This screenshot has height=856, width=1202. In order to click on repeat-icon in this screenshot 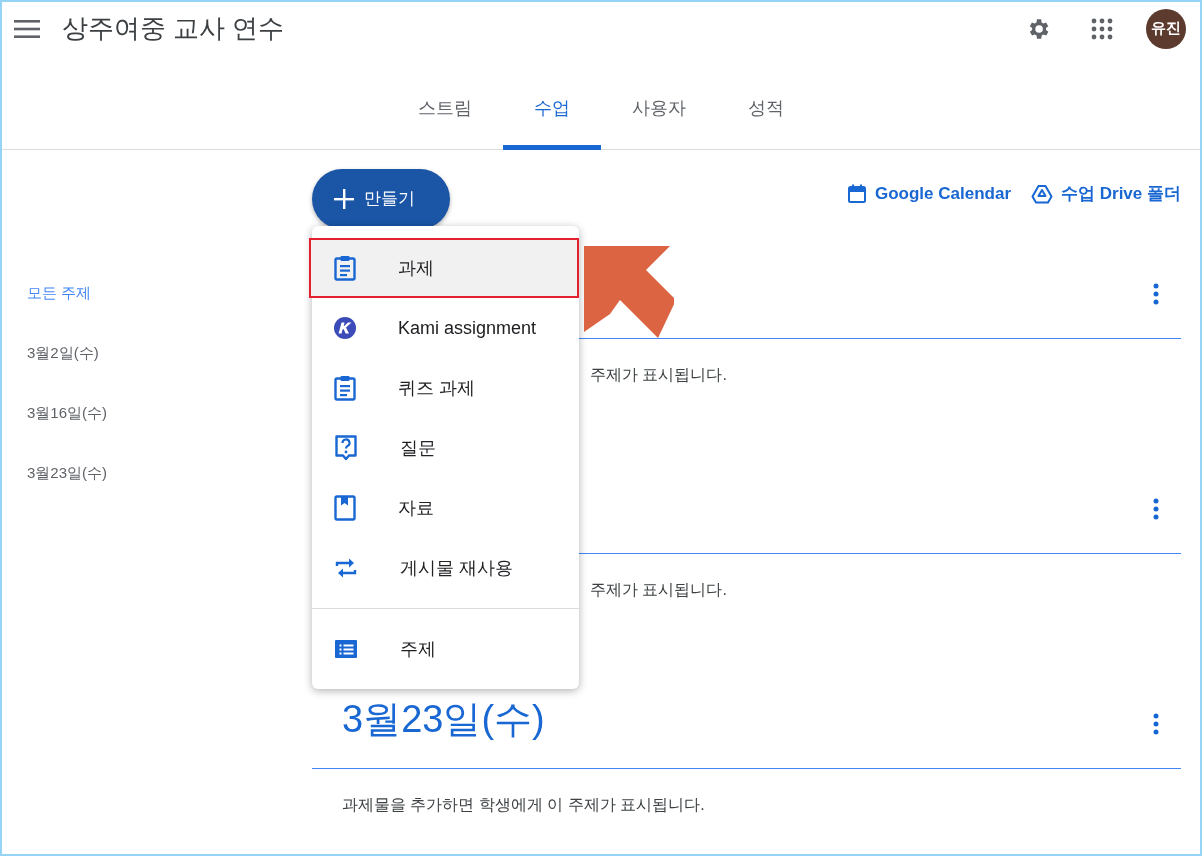, I will do `click(346, 568)`.